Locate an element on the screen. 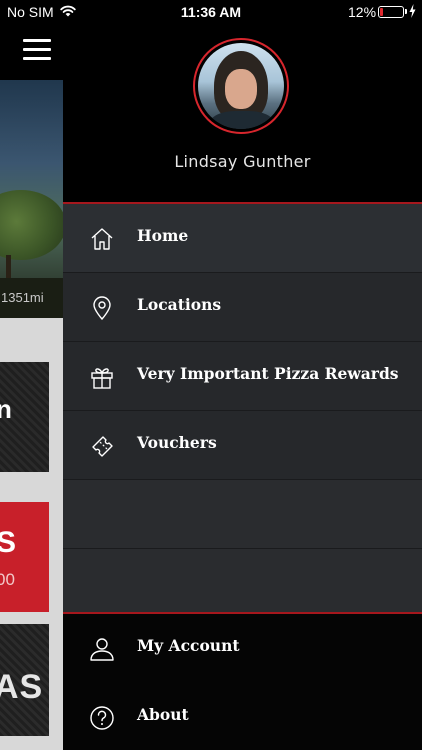  battery-cap is located at coordinates (406, 11).